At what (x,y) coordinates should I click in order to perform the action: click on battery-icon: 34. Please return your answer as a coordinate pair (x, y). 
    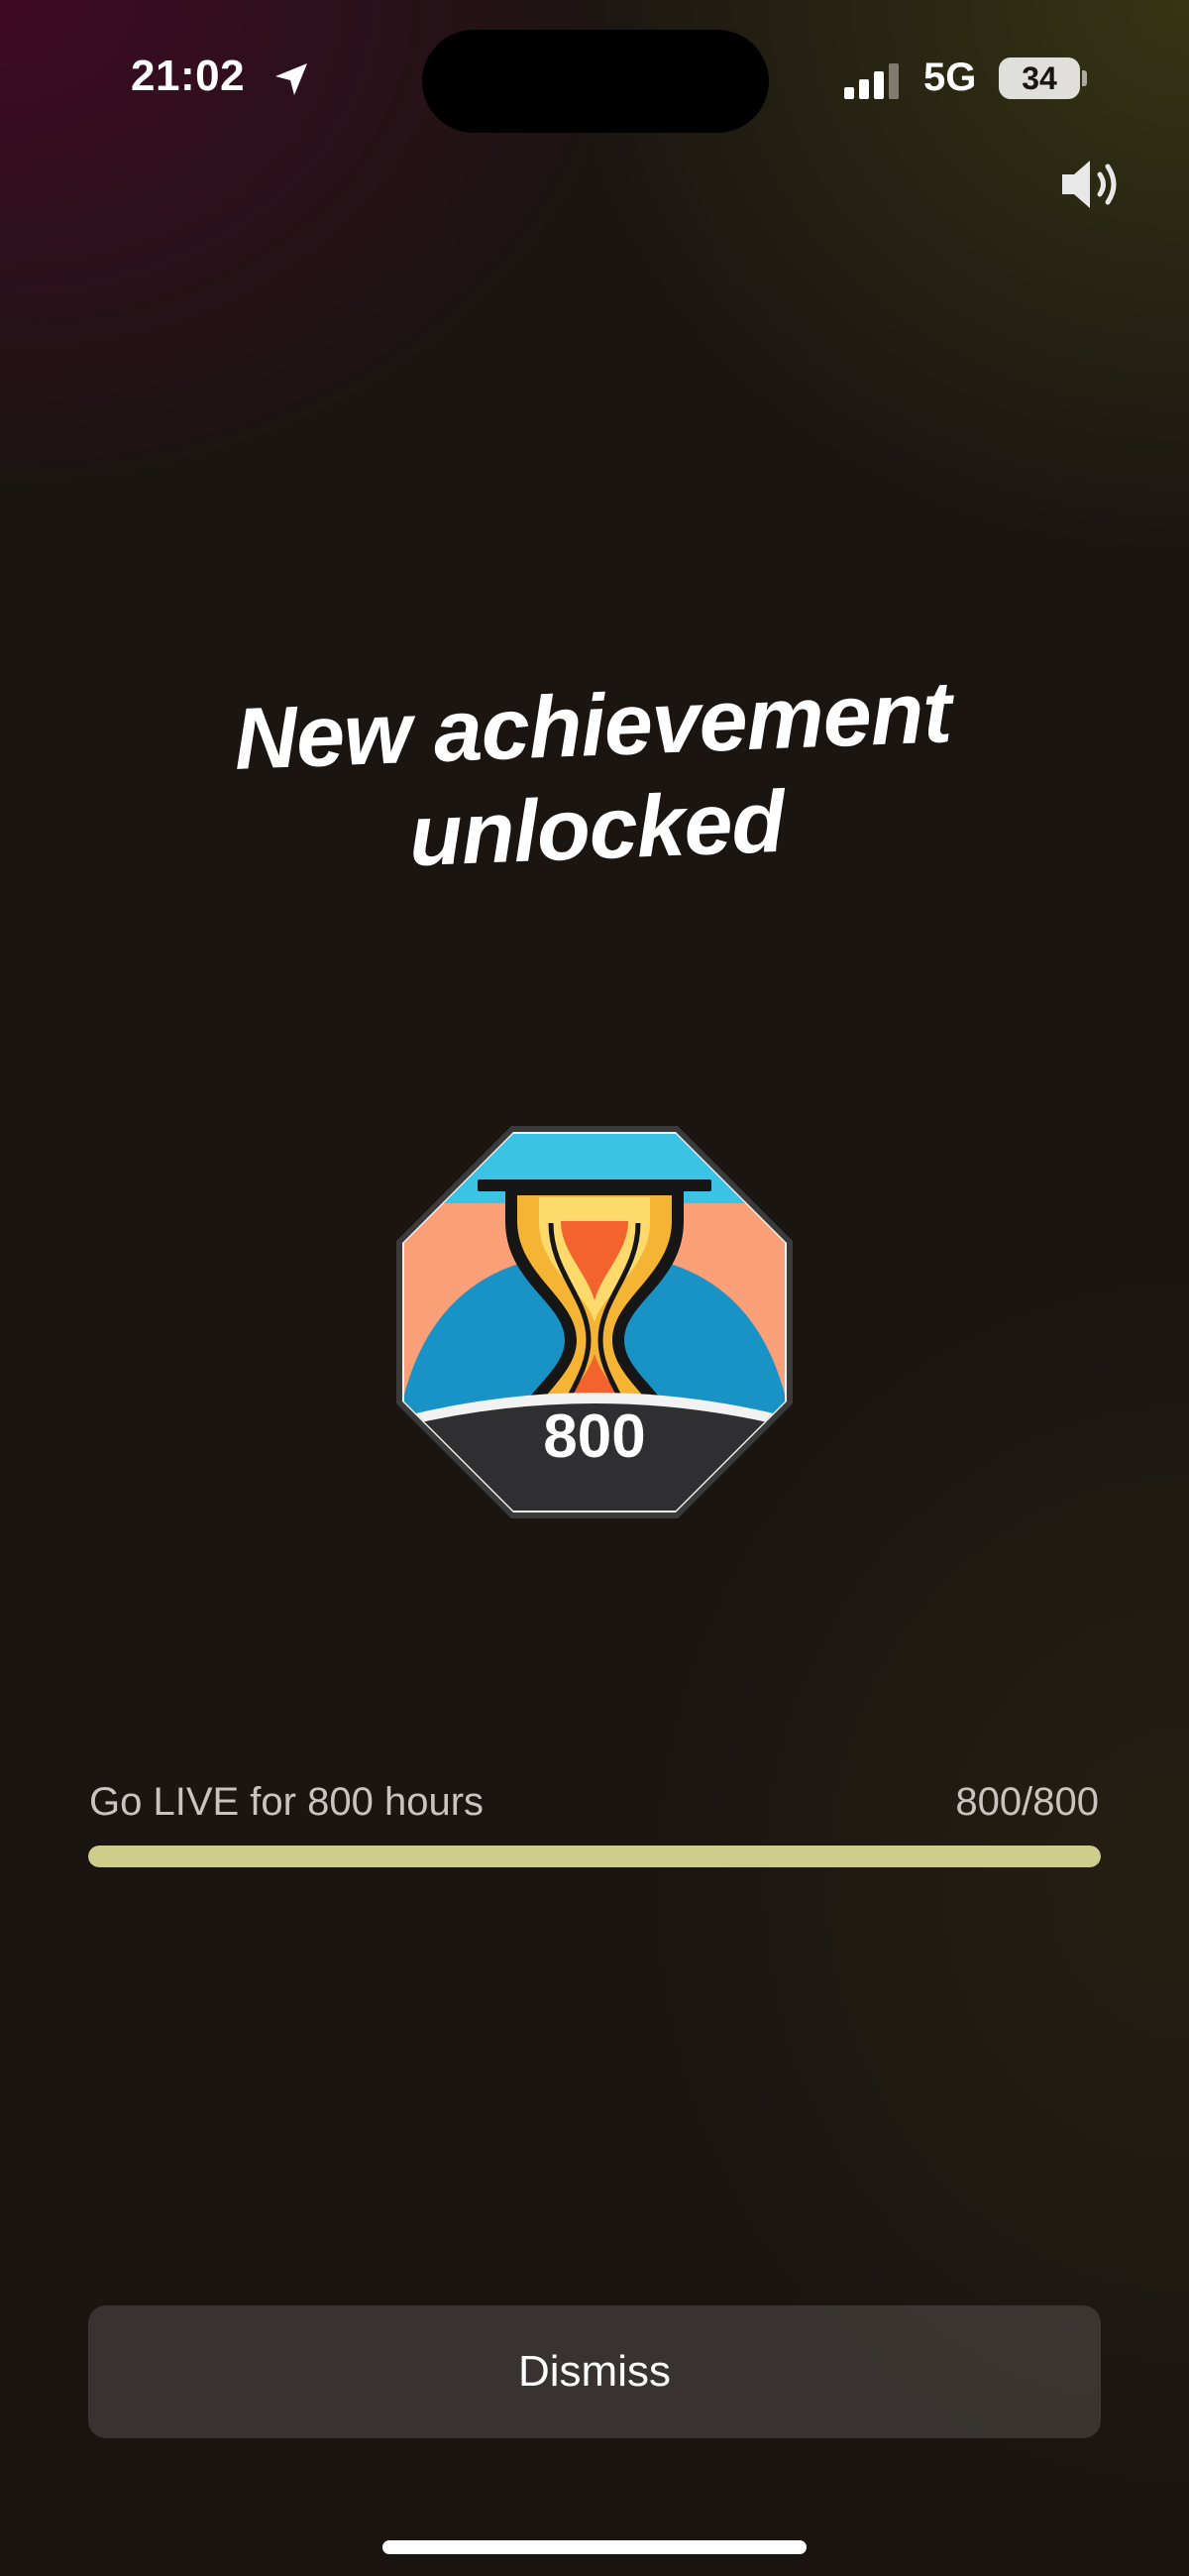
    Looking at the image, I should click on (1039, 78).